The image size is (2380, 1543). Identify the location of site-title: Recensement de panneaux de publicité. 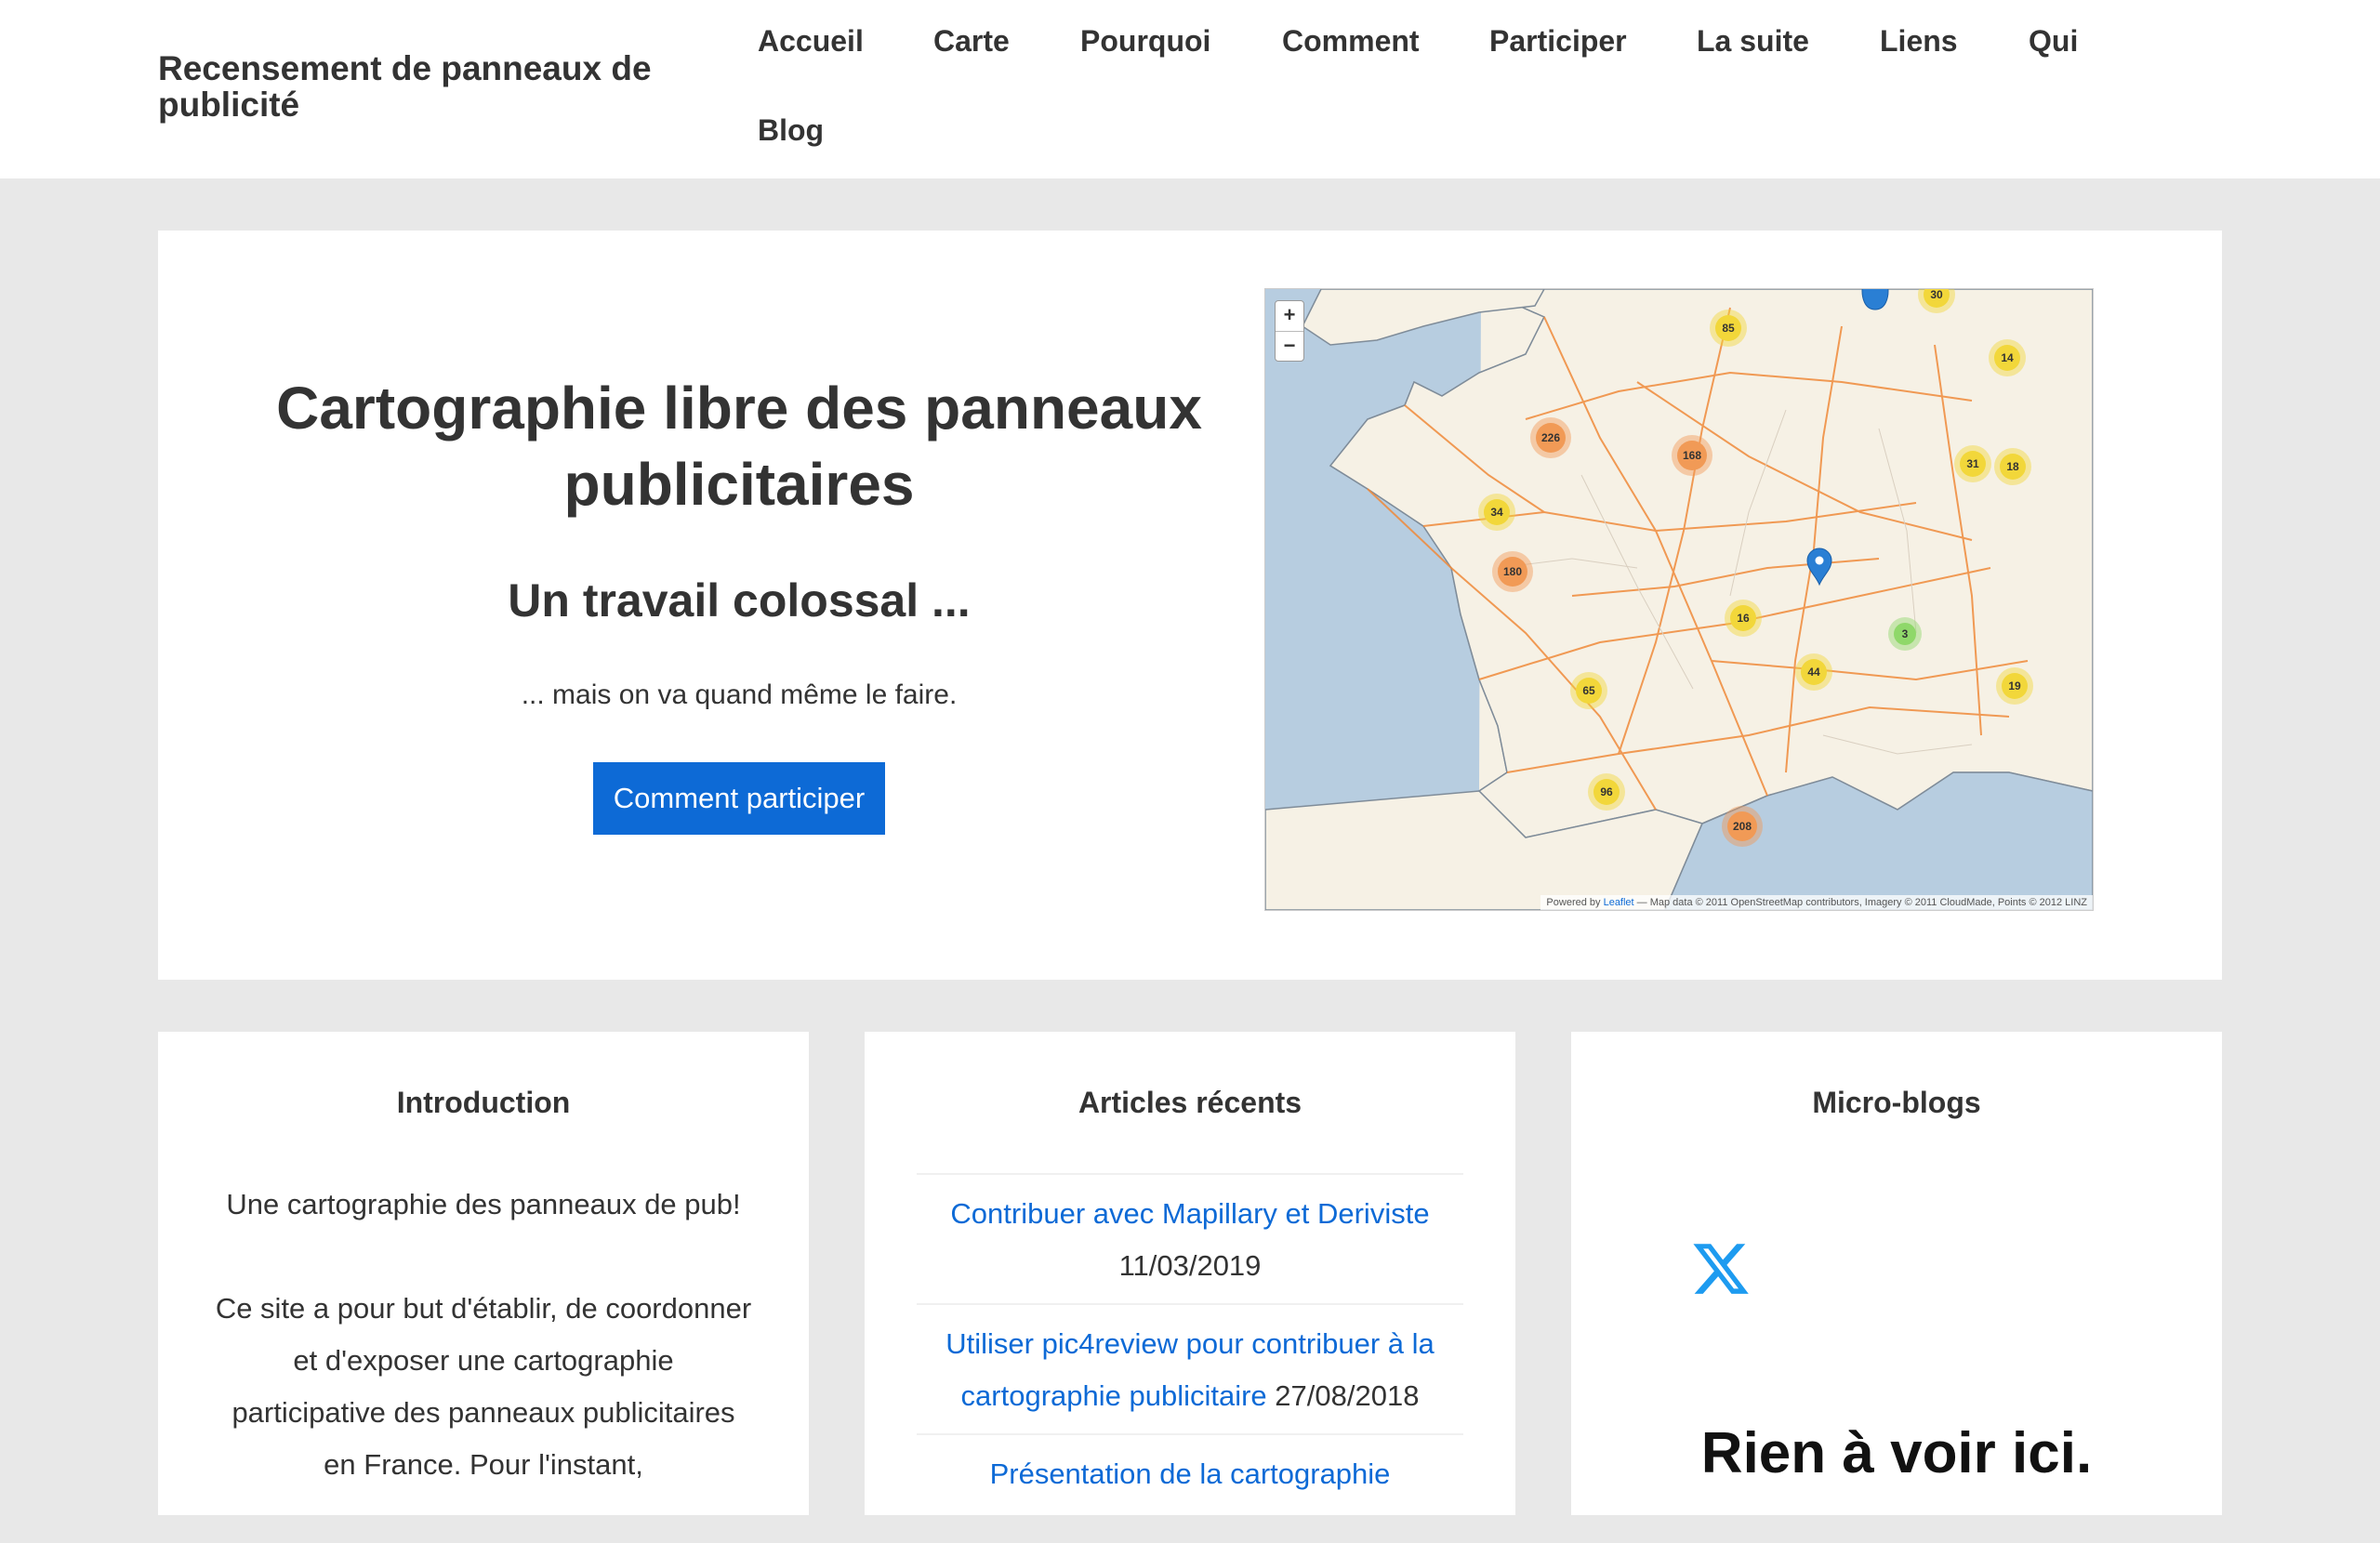
(418, 86).